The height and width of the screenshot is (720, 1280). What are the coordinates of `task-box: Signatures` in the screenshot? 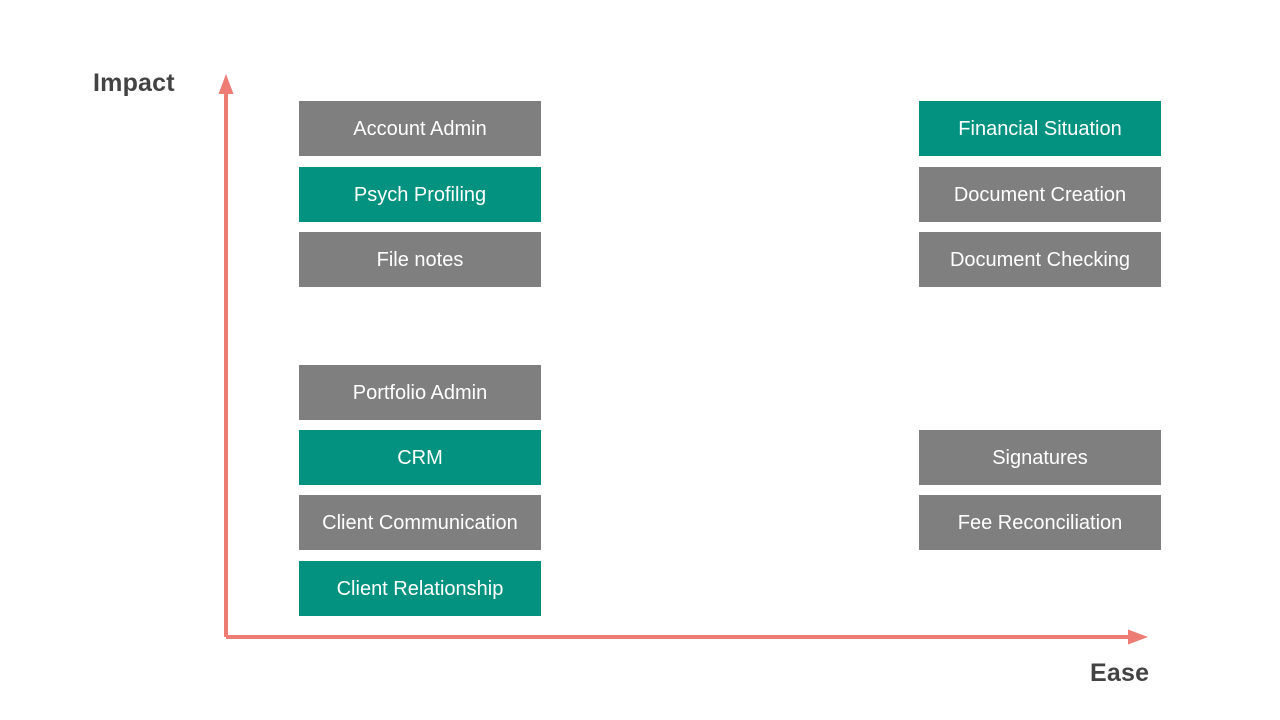 It's located at (1040, 457).